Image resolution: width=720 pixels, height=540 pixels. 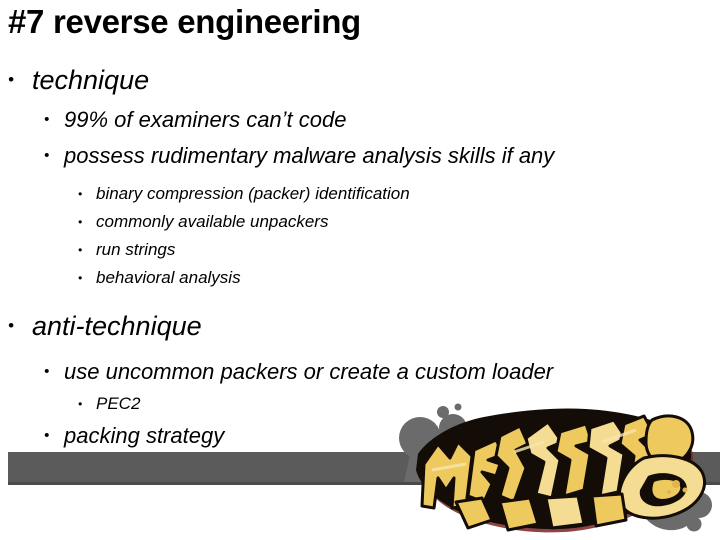 I want to click on list-item-label: anti-technique, so click(x=117, y=326).